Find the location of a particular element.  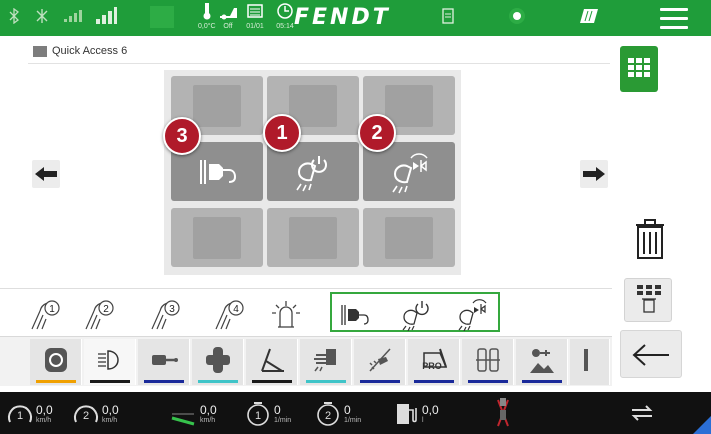

headlight-icon is located at coordinates (108, 360).